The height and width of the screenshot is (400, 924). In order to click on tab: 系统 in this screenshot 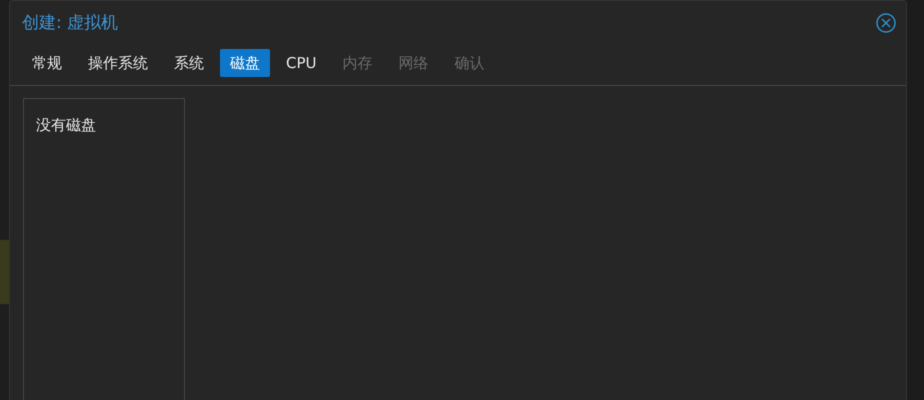, I will do `click(189, 63)`.